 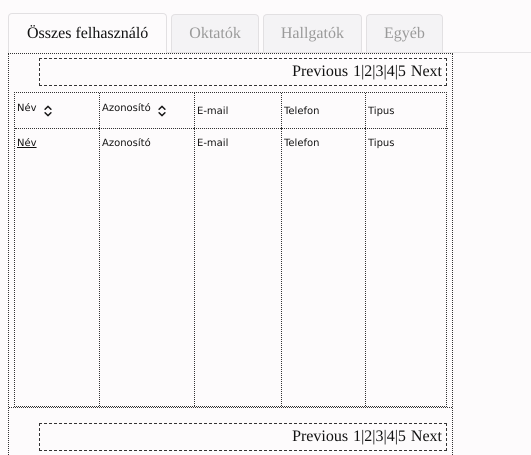 I want to click on cell-text: Telefon, so click(x=302, y=143).